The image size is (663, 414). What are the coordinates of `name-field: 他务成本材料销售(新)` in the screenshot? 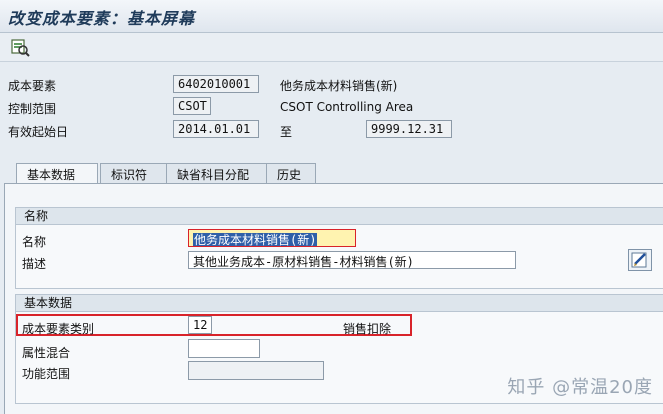 It's located at (272, 238).